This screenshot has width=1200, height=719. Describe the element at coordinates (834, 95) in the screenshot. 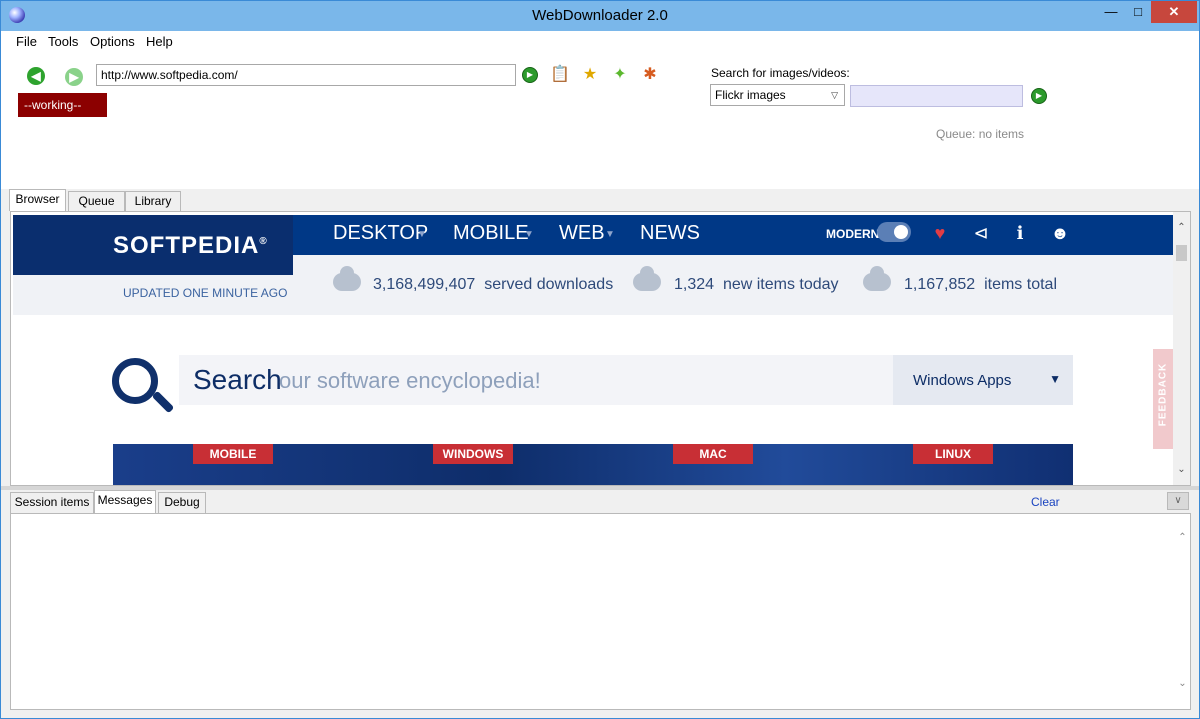

I see `chevron-down-icon: ▽` at that location.